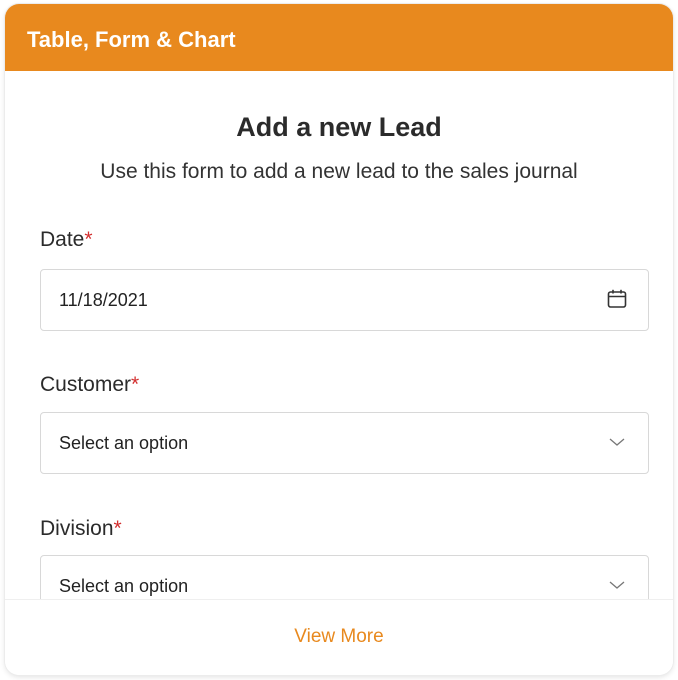 This screenshot has width=678, height=680. I want to click on card-footer: View More, so click(339, 637).